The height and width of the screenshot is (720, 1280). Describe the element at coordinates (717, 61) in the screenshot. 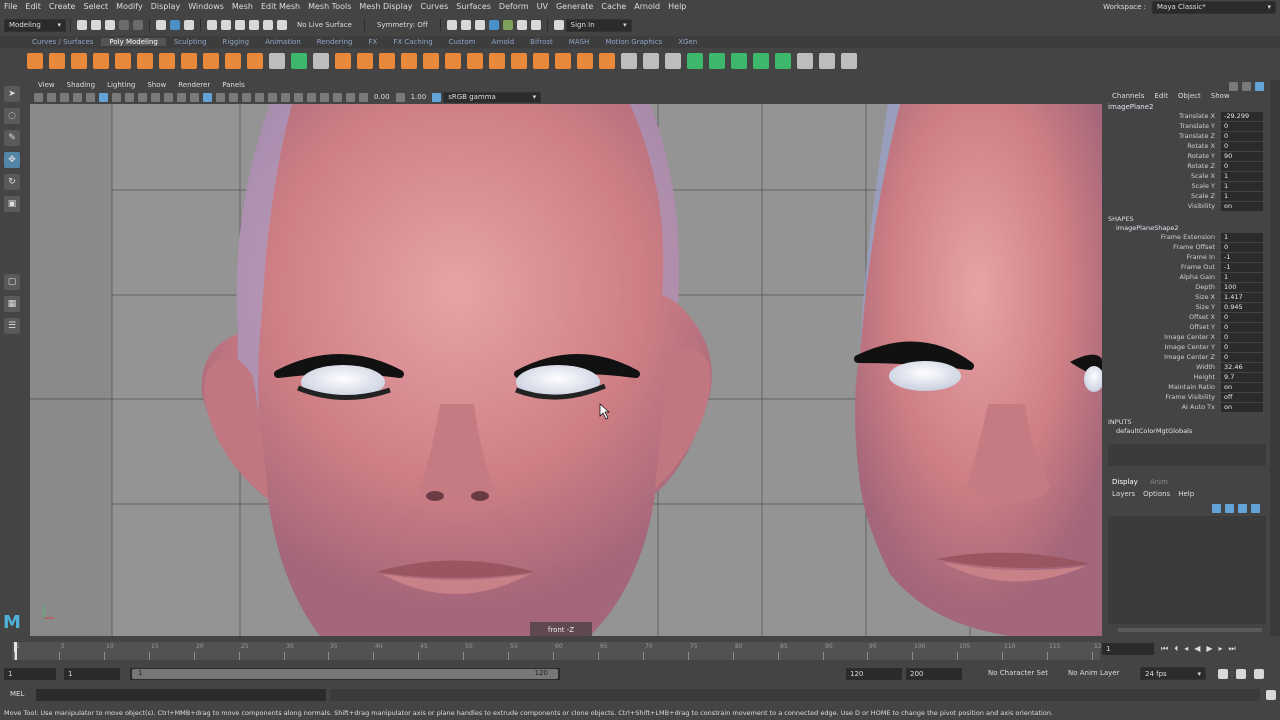

I see `sew-uv-icon` at that location.